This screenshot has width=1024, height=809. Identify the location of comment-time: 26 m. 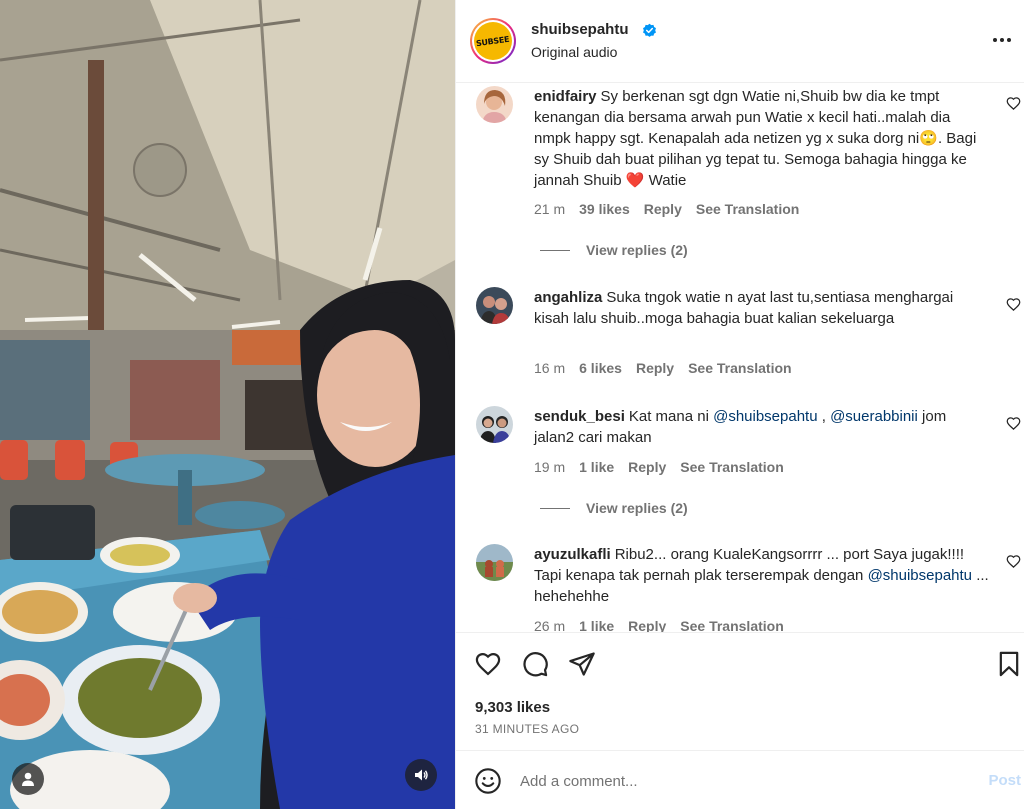
(550, 625).